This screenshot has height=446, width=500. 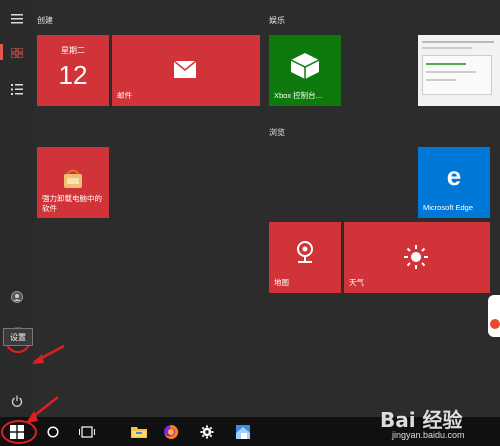 What do you see at coordinates (448, 207) in the screenshot?
I see `edge-tile-label: Microsoft Edge` at bounding box center [448, 207].